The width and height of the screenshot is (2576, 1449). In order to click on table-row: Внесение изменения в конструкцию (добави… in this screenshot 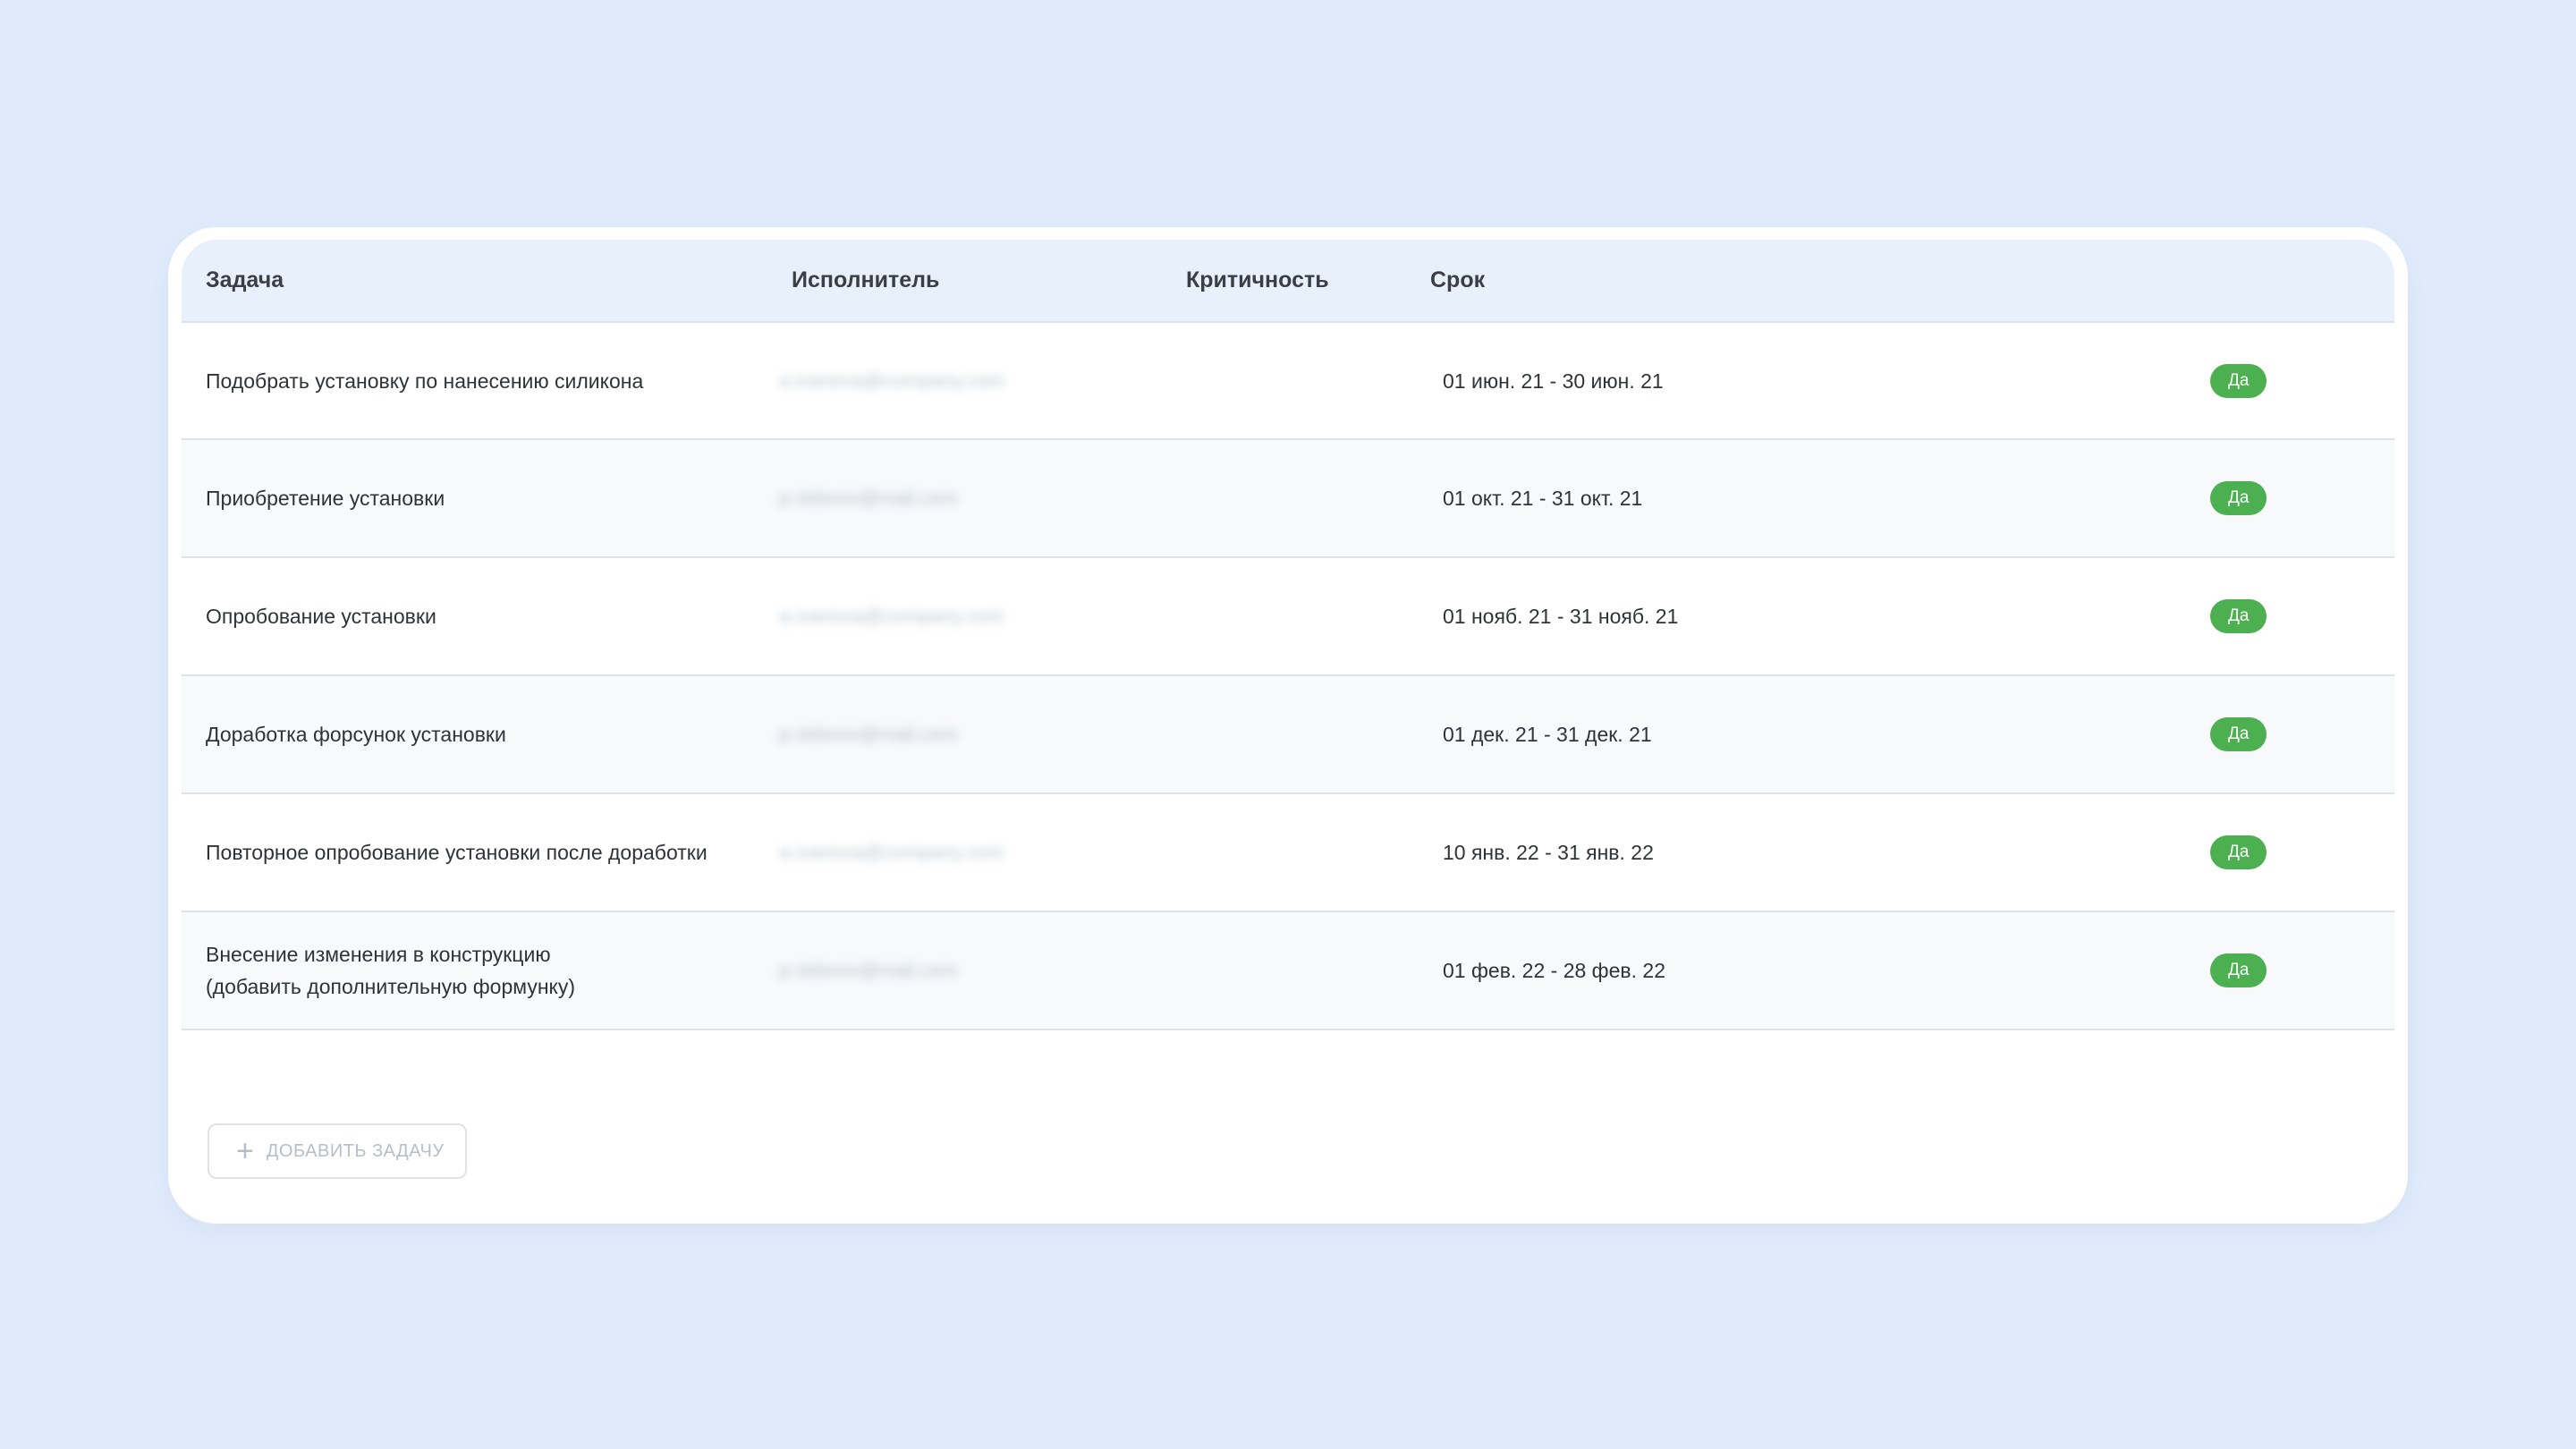, I will do `click(1288, 971)`.